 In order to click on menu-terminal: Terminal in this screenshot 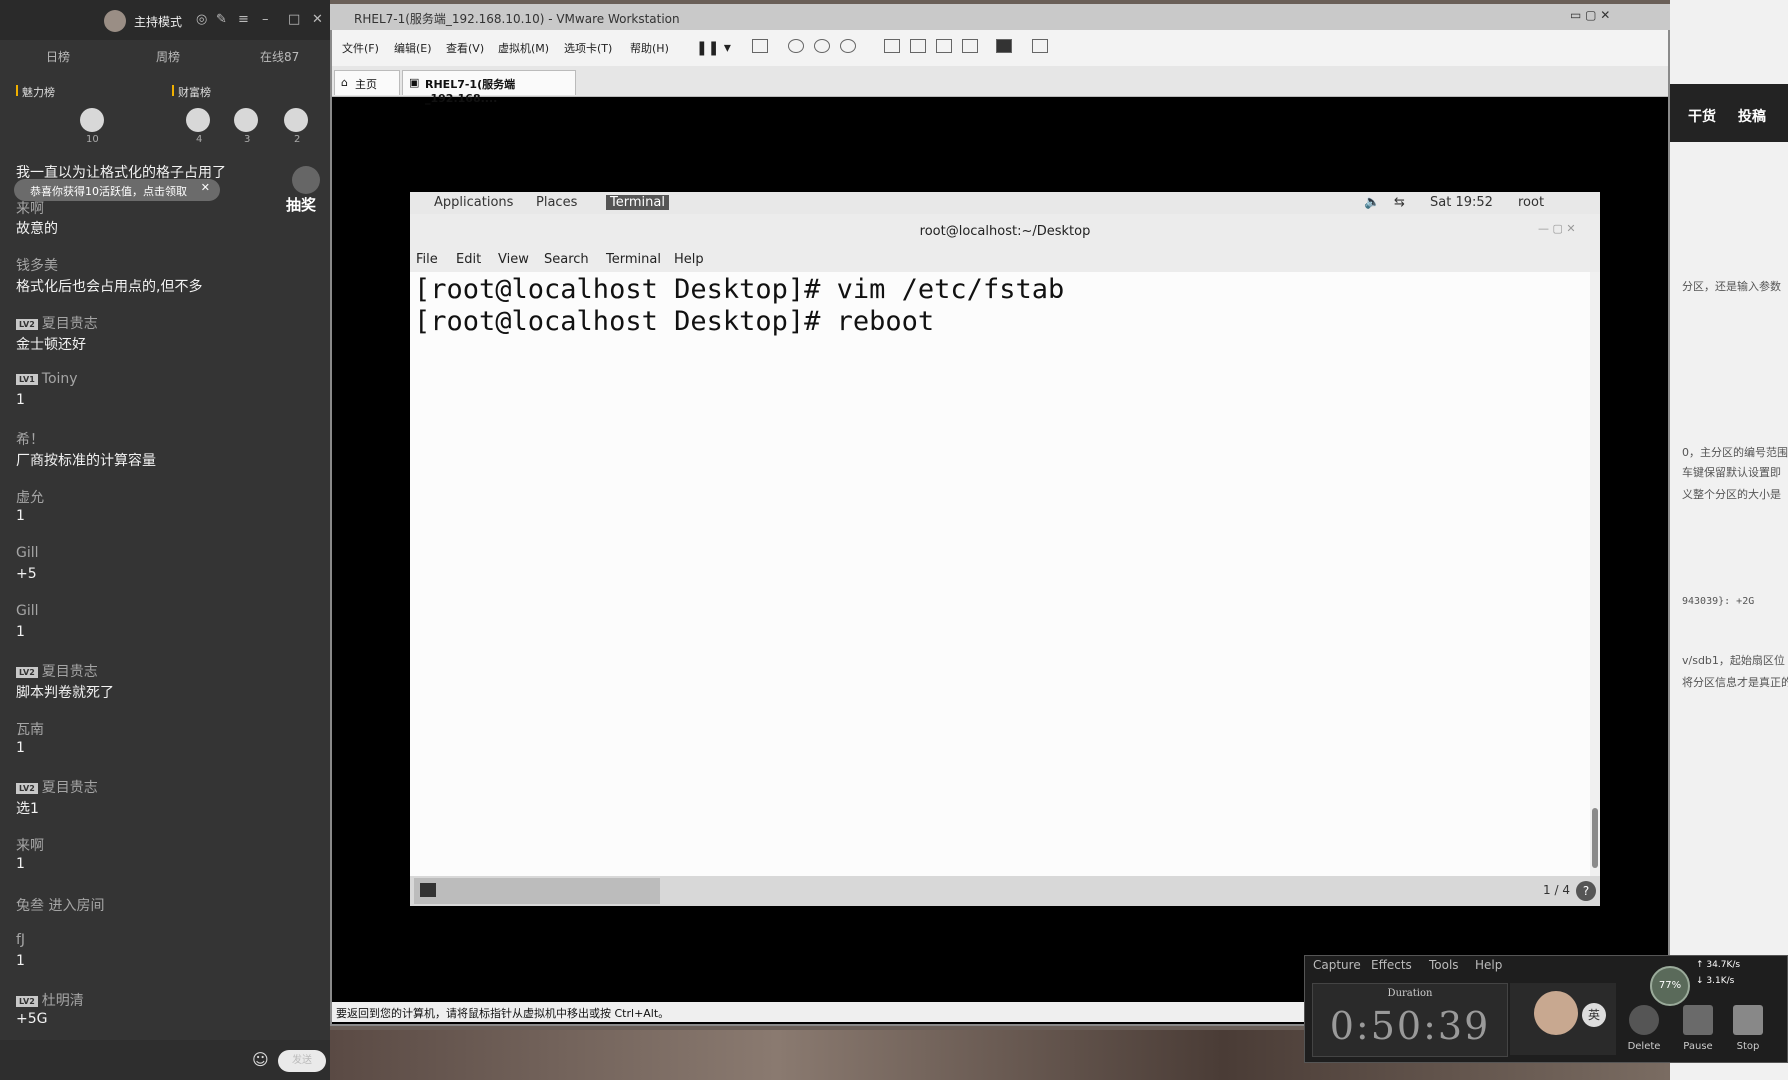, I will do `click(633, 259)`.